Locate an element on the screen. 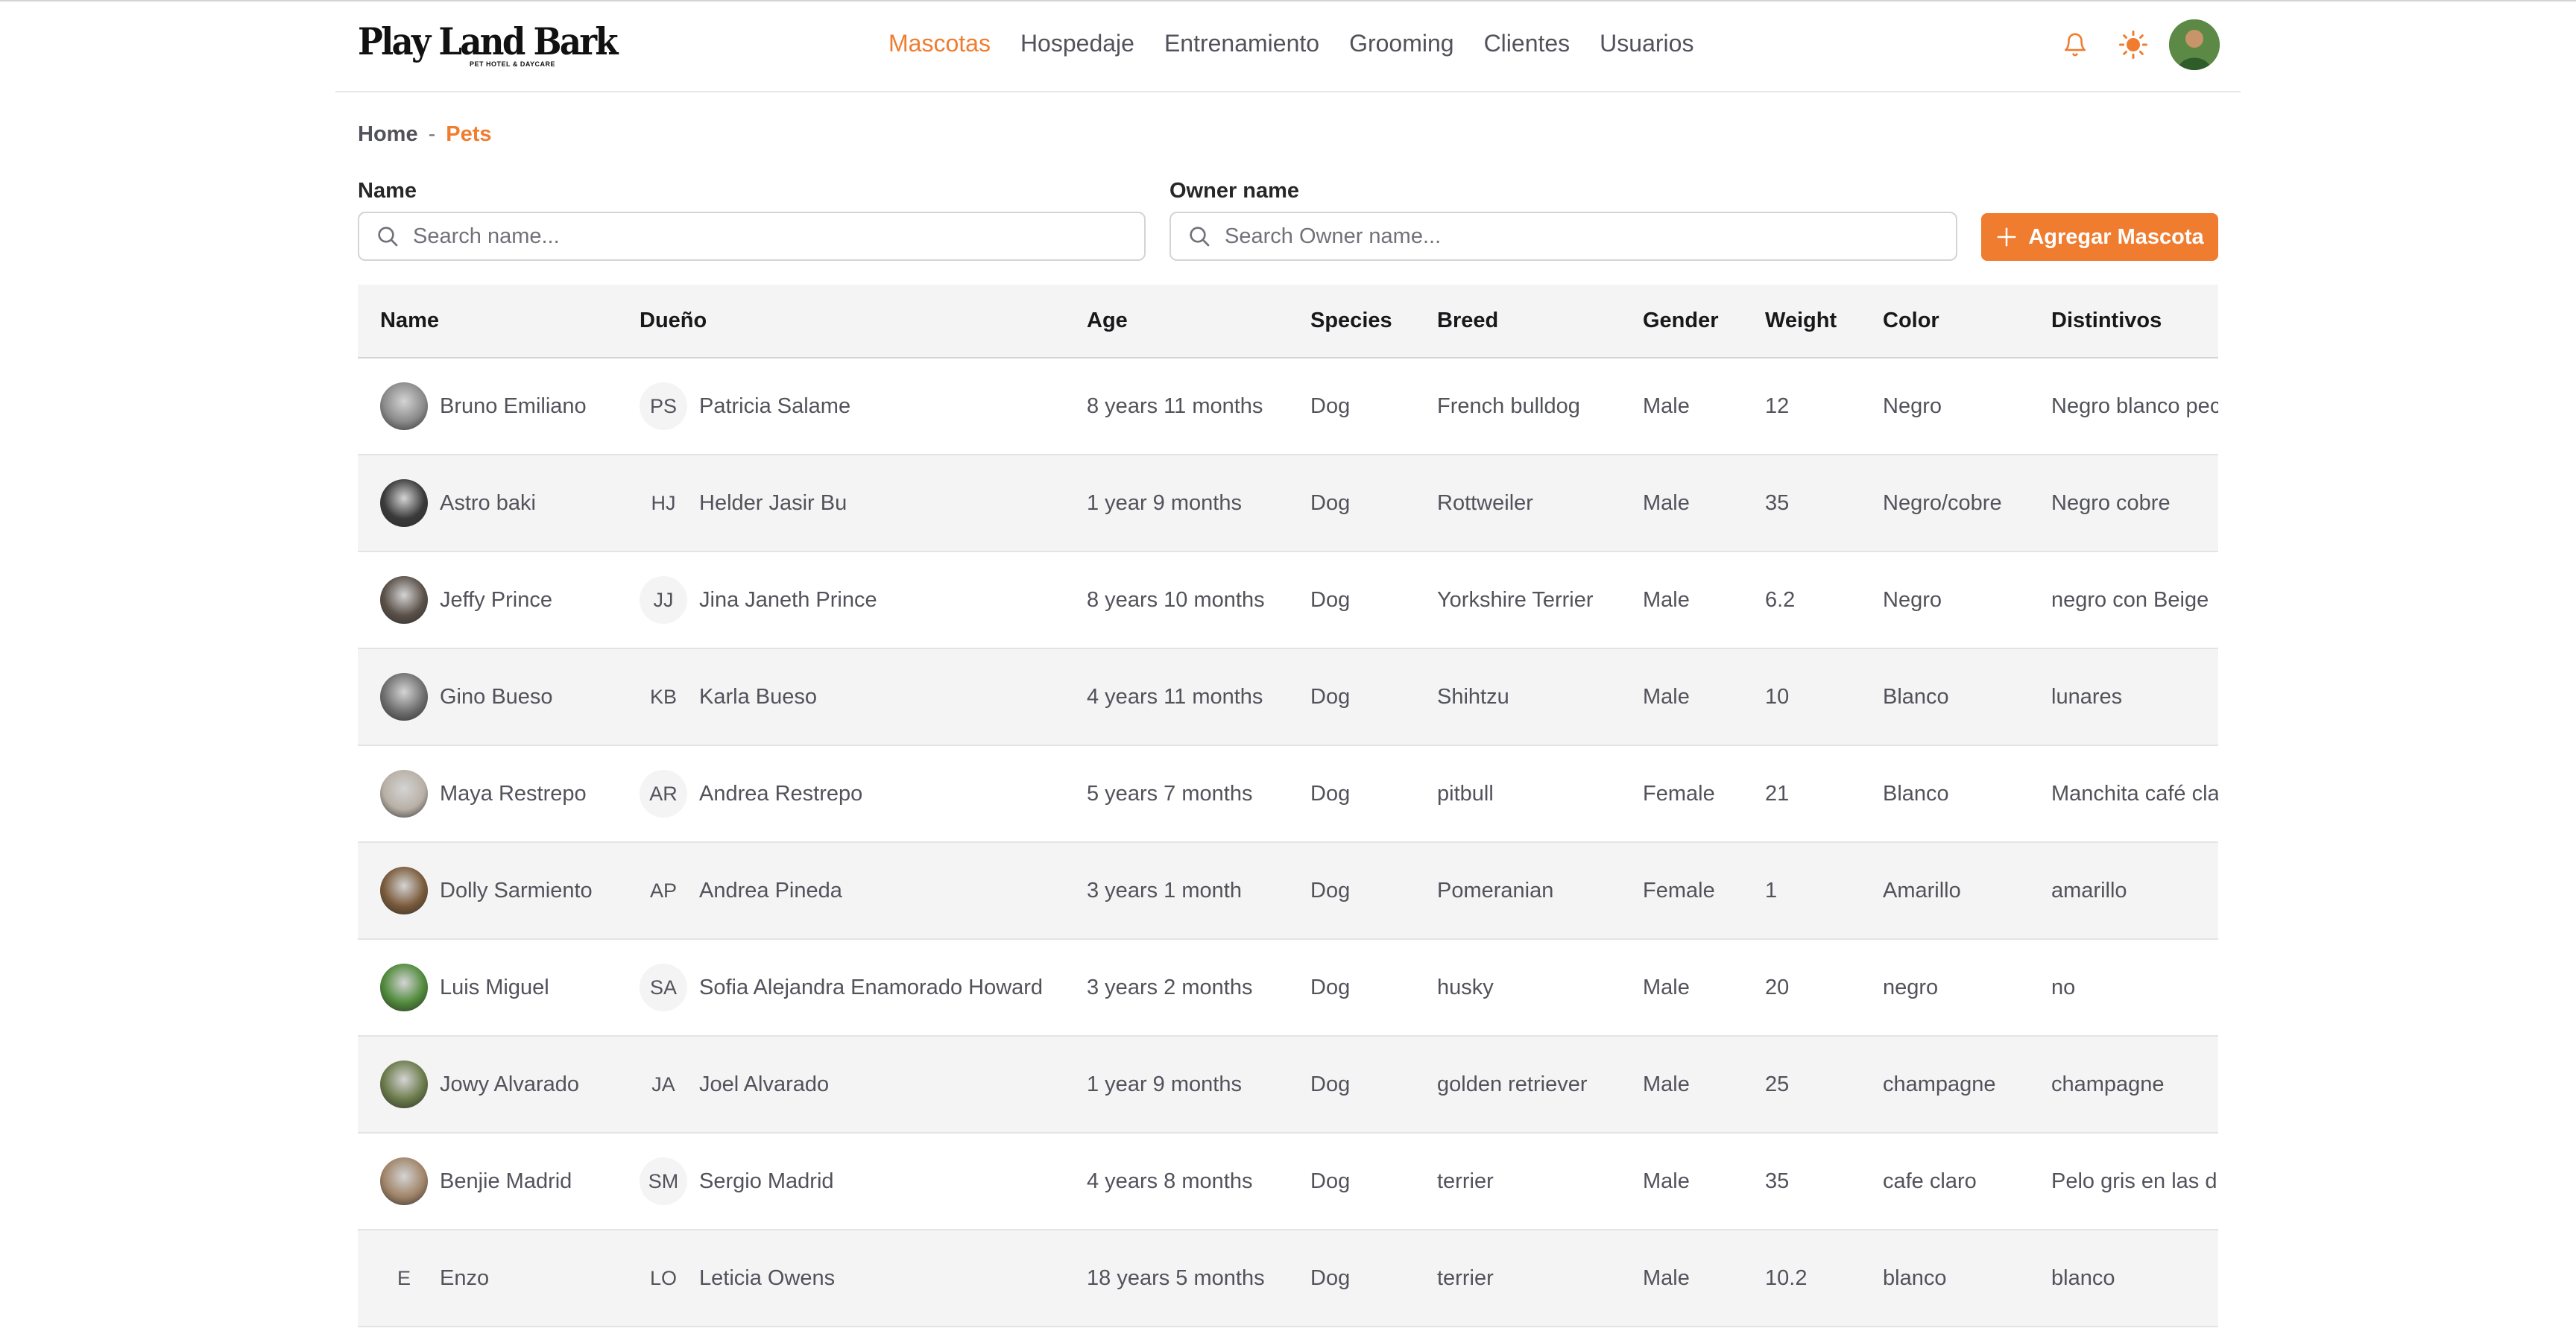 This screenshot has height=1340, width=2576. marks-cell: negro con Beige is located at coordinates (2130, 600).